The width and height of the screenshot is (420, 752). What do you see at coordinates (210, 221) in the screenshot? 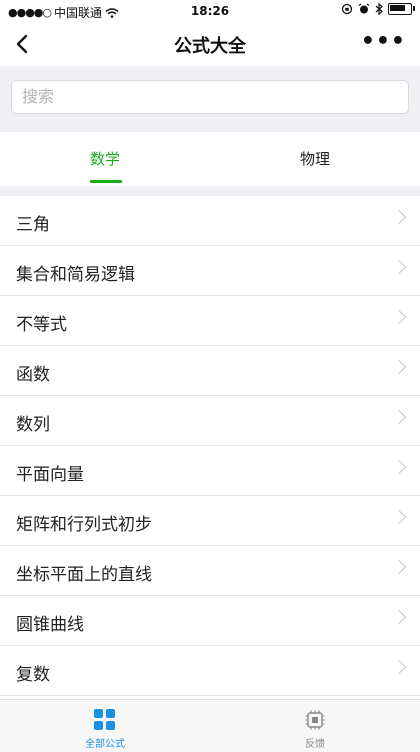
I see `list-item: 三角` at bounding box center [210, 221].